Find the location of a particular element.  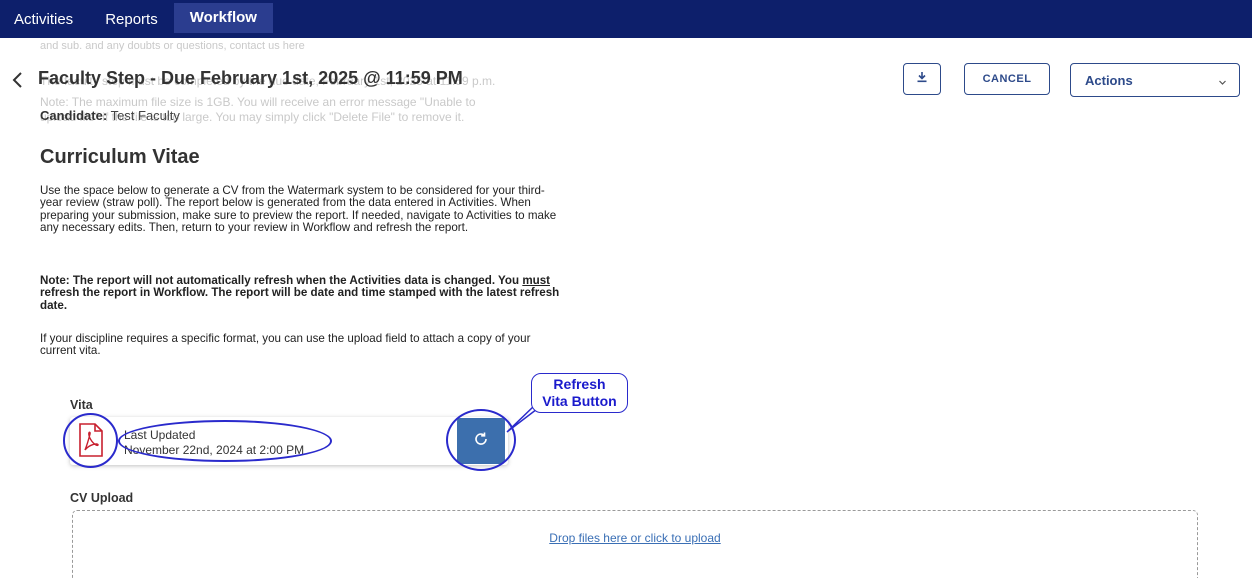

cv-upload-label: CV Upload is located at coordinates (102, 498).